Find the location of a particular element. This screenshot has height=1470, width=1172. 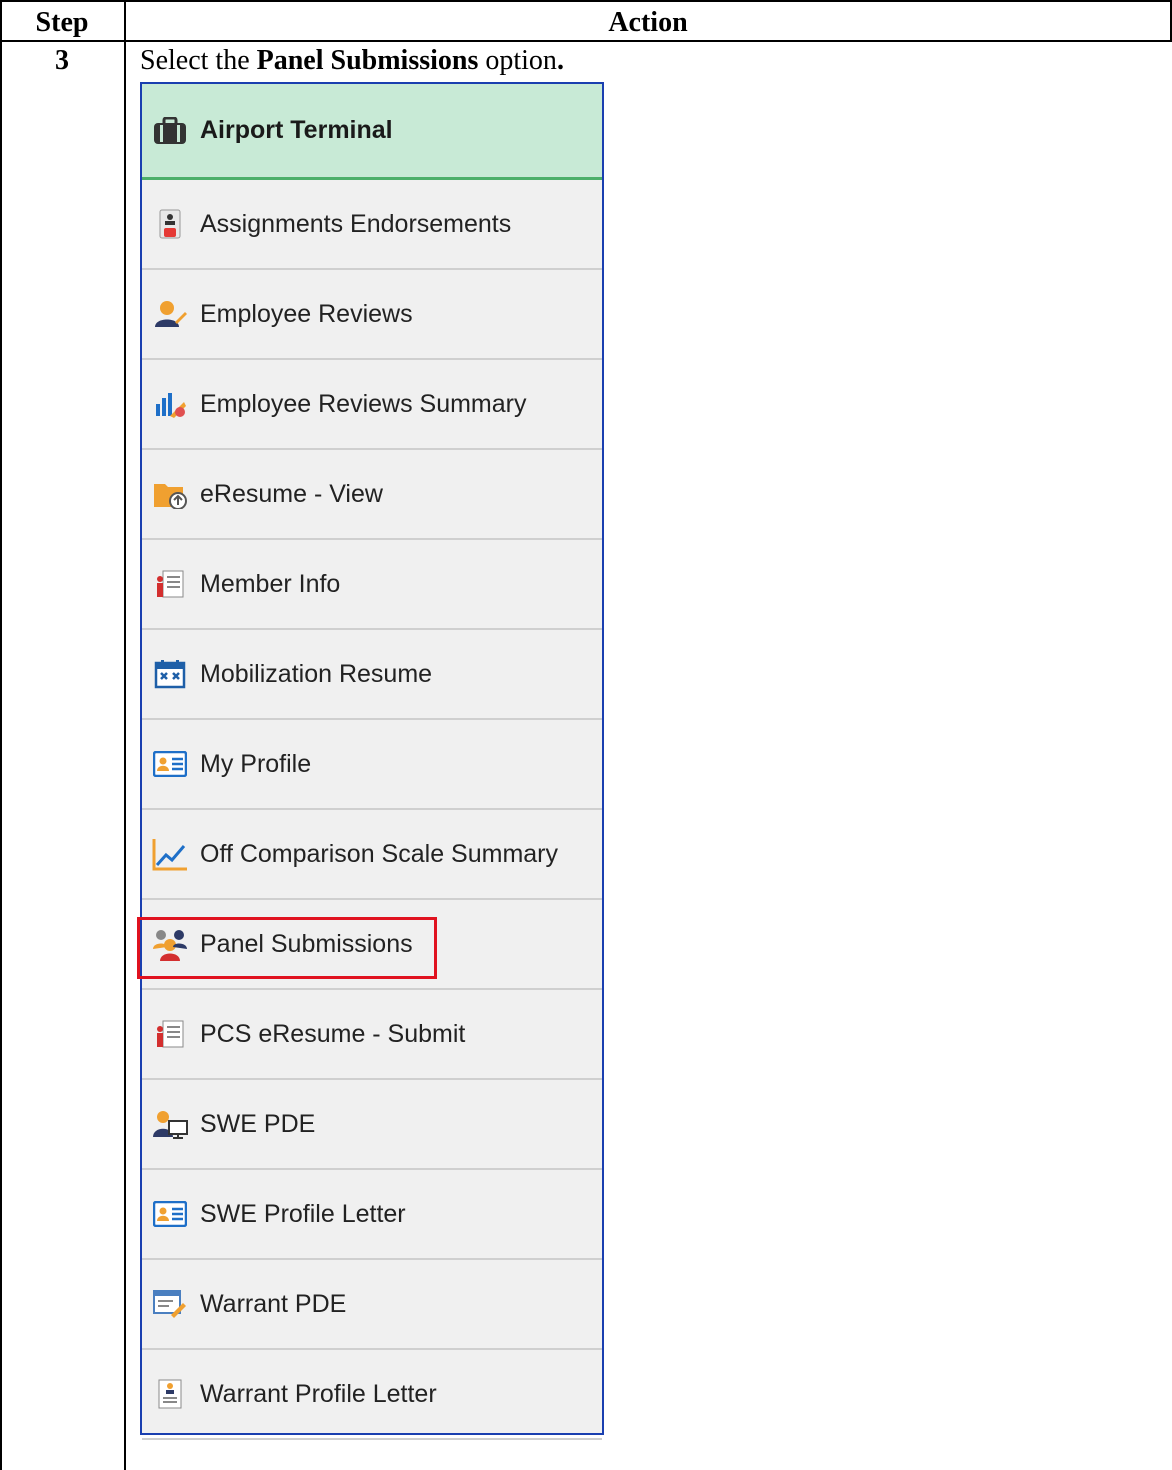

menu-item-label: SWE Profile Letter is located at coordinates (303, 1213).